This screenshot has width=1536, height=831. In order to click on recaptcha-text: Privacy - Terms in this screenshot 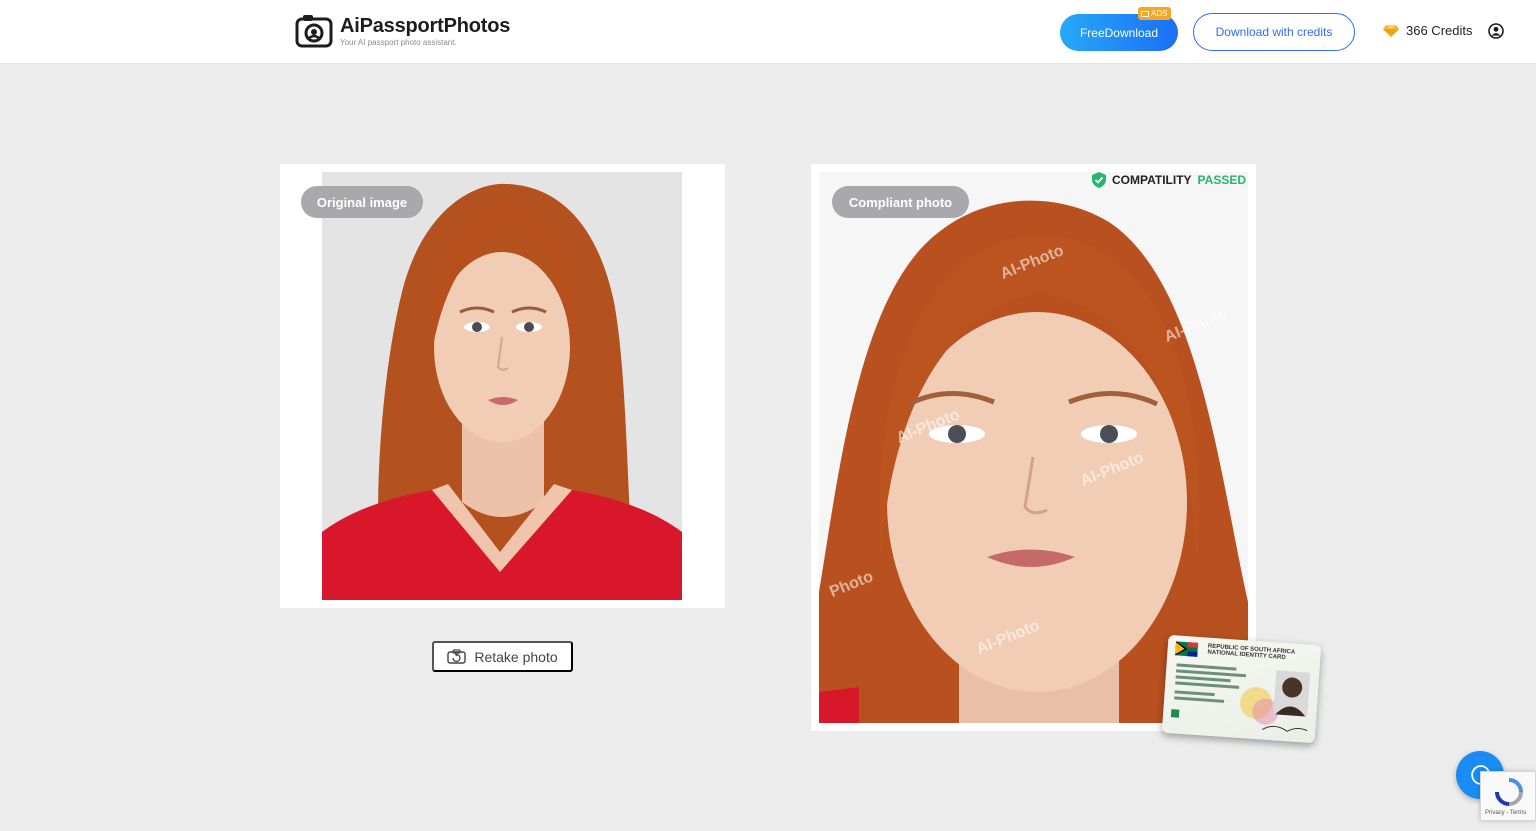, I will do `click(1506, 813)`.